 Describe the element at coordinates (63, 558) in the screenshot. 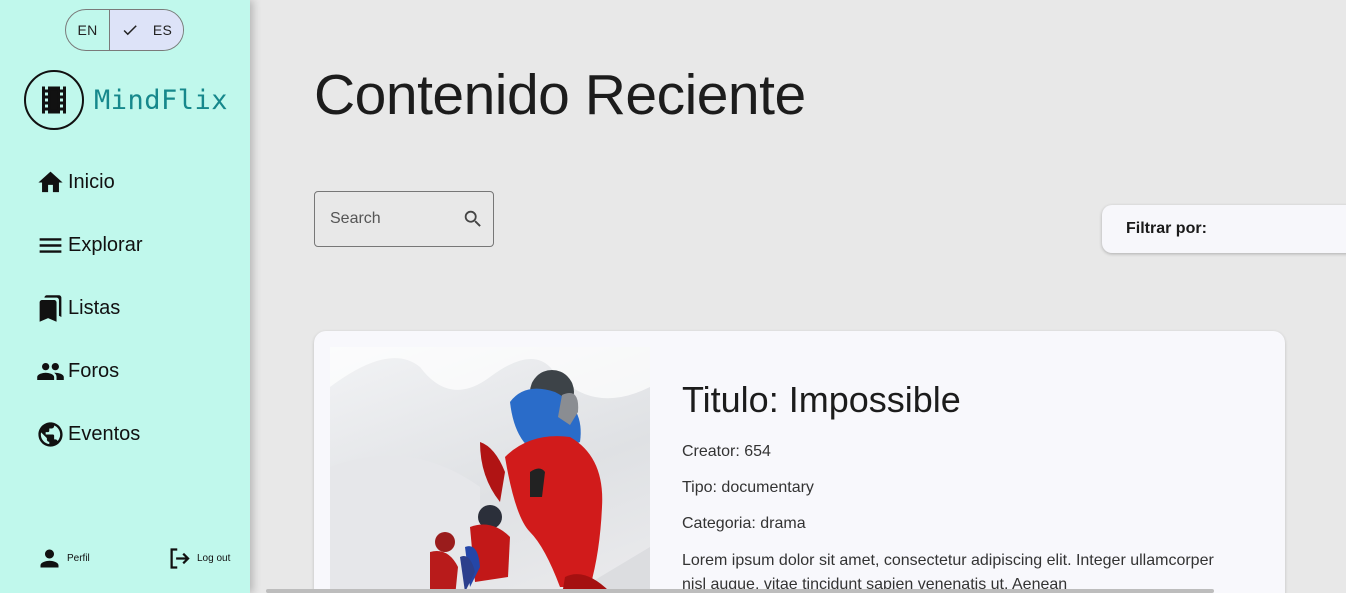

I see `profile-button: Perfil` at that location.